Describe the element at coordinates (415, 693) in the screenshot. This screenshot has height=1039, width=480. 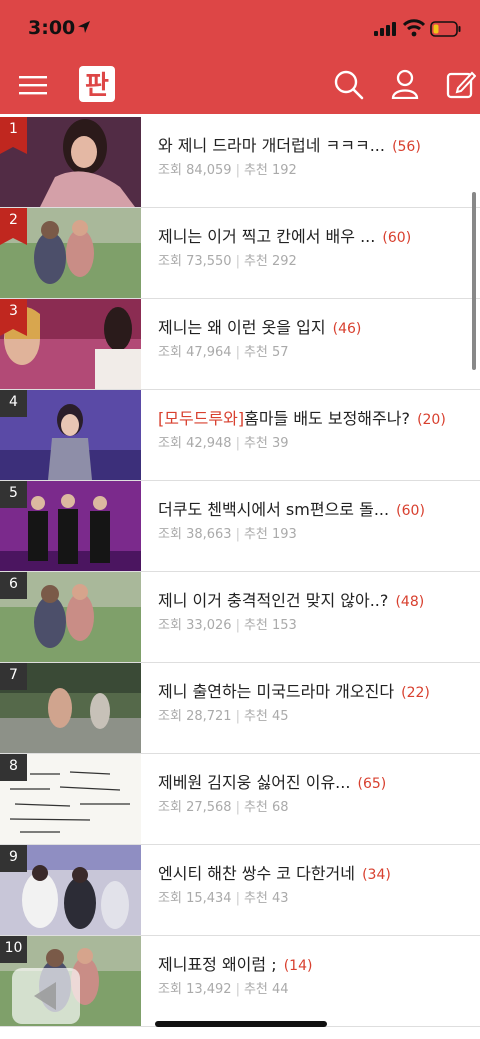
I see `comment-count: (22)` at that location.